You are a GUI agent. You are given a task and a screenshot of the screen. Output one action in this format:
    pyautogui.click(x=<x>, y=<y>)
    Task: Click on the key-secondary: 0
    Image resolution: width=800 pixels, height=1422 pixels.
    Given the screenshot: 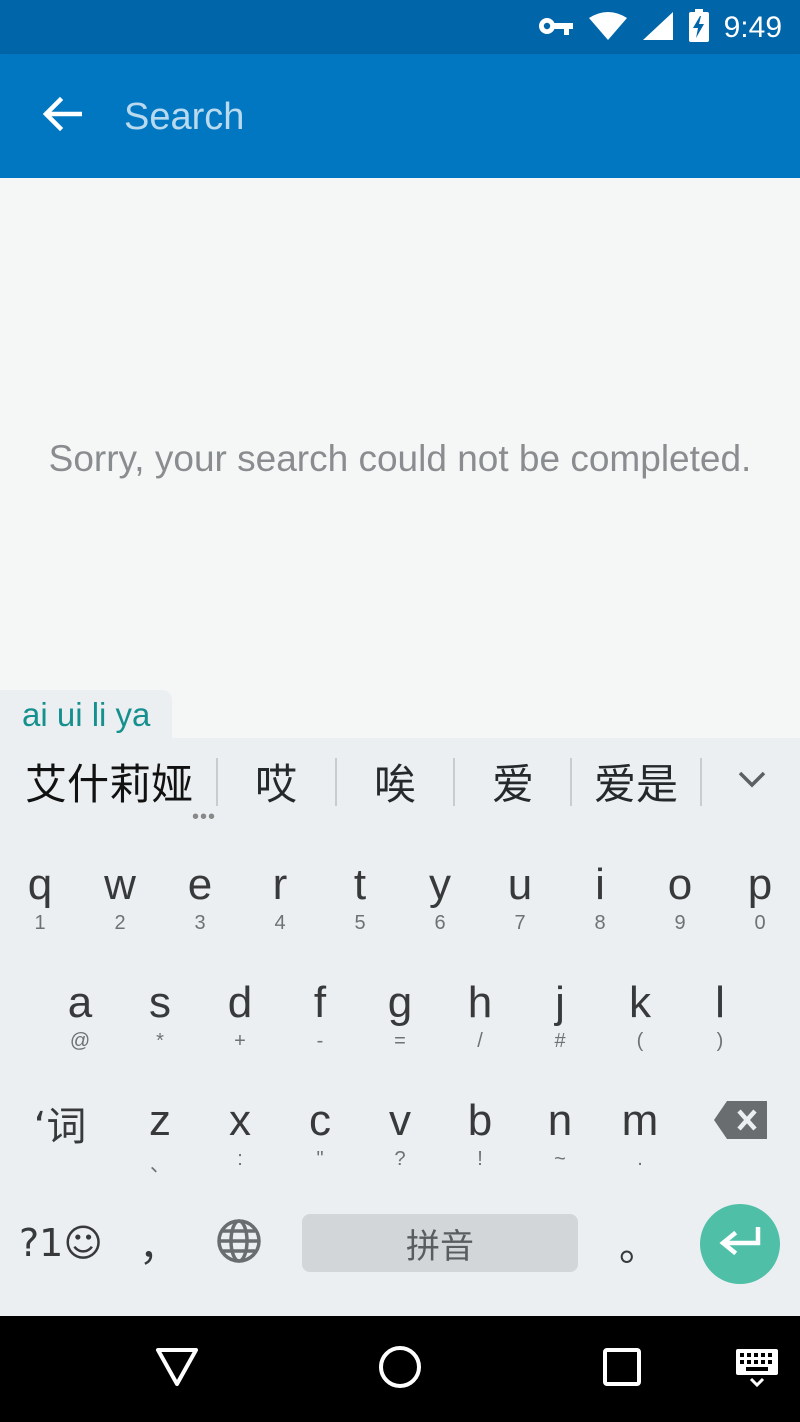 What is the action you would take?
    pyautogui.click(x=760, y=923)
    